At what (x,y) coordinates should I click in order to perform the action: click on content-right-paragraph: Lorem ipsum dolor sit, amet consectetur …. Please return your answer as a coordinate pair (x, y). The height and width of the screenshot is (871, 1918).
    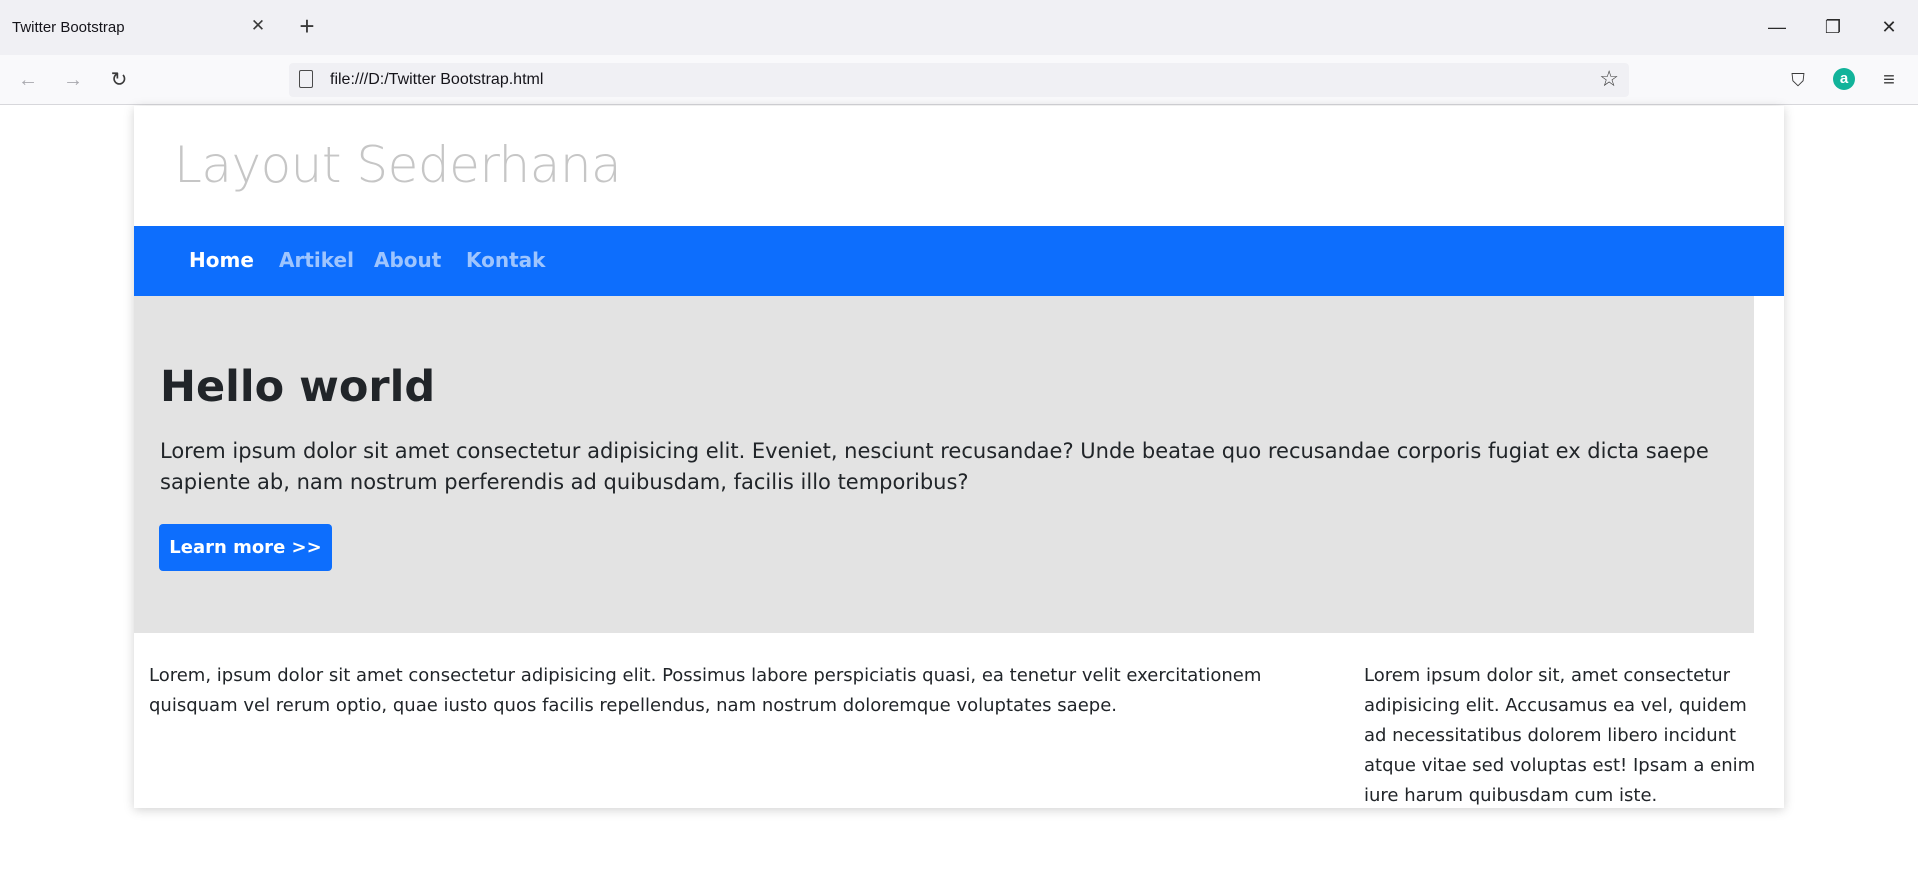
    Looking at the image, I should click on (1560, 735).